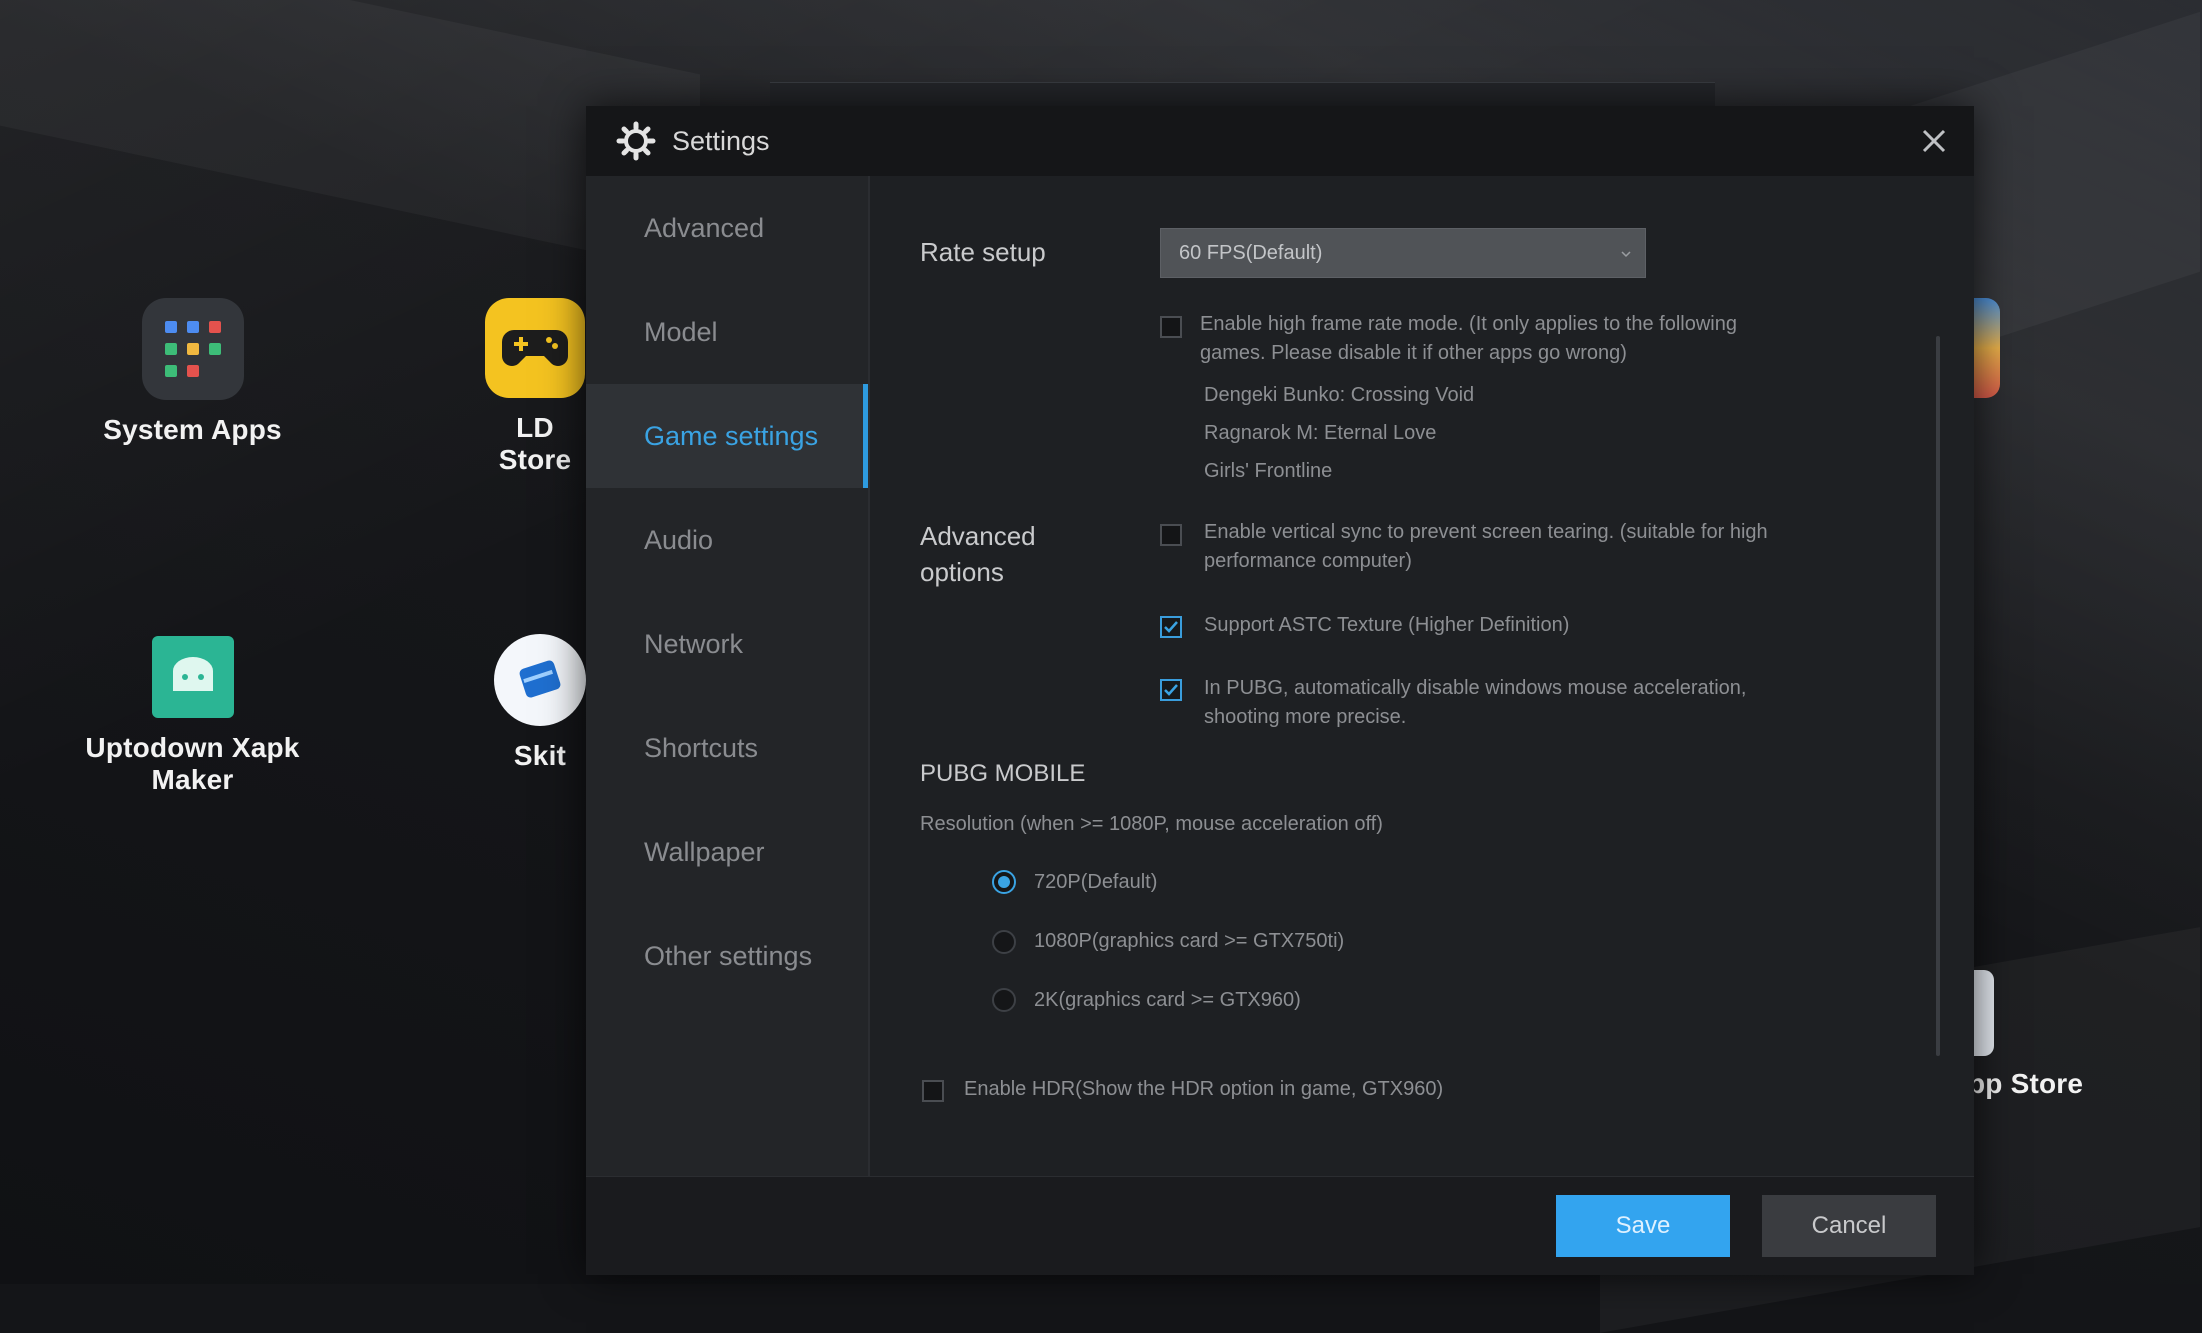 The width and height of the screenshot is (2202, 1333). I want to click on frame-rate-value: 60 FPS(Default), so click(1251, 252).